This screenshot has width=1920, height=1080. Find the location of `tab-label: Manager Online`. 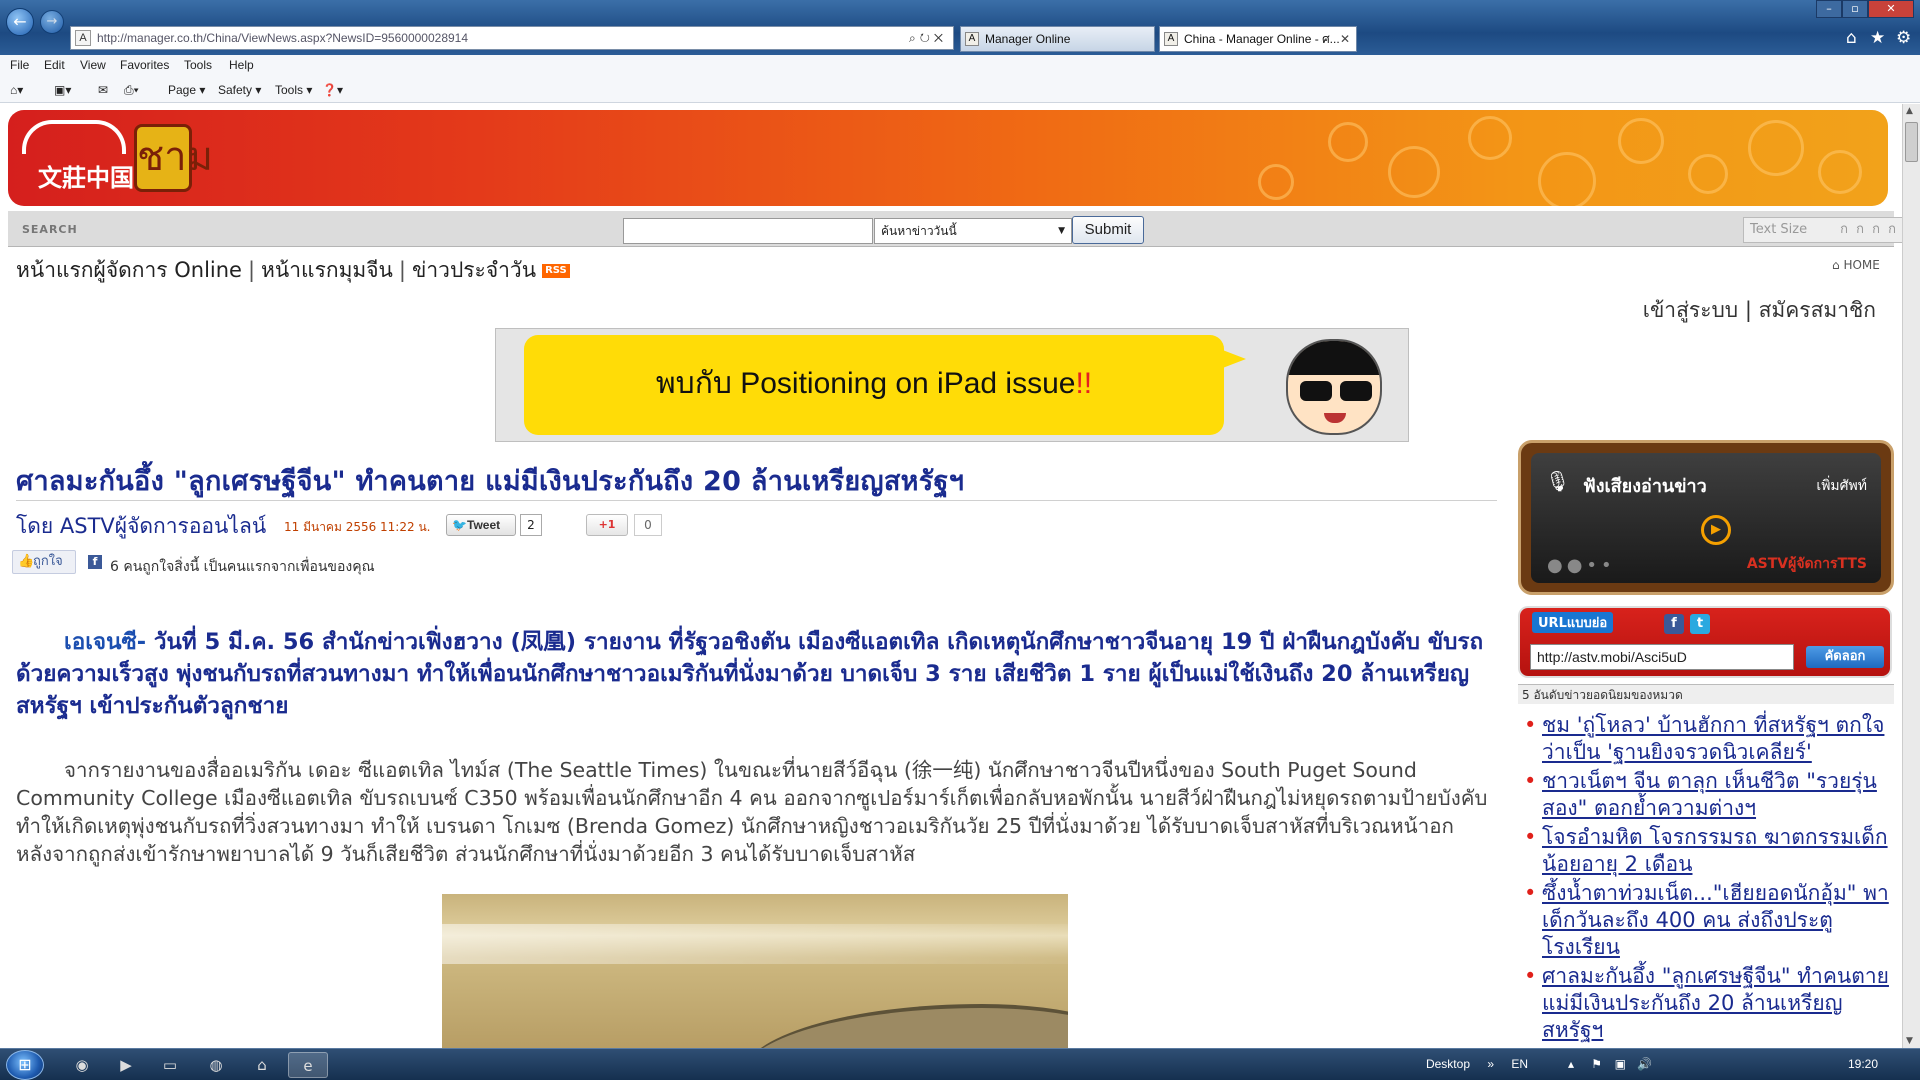

tab-label: Manager Online is located at coordinates (1028, 39).